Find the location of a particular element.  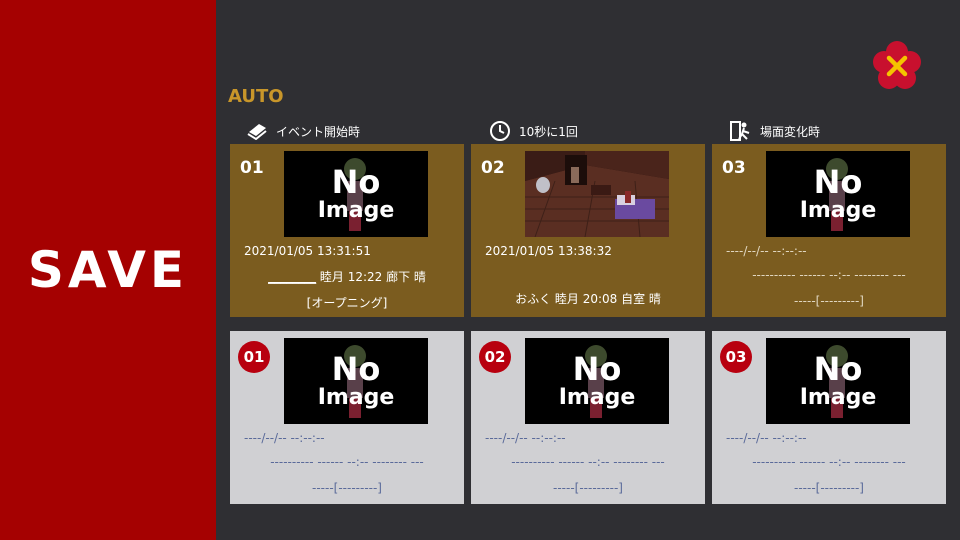

column-header-interval: 10秒に1回 is located at coordinates (533, 131).